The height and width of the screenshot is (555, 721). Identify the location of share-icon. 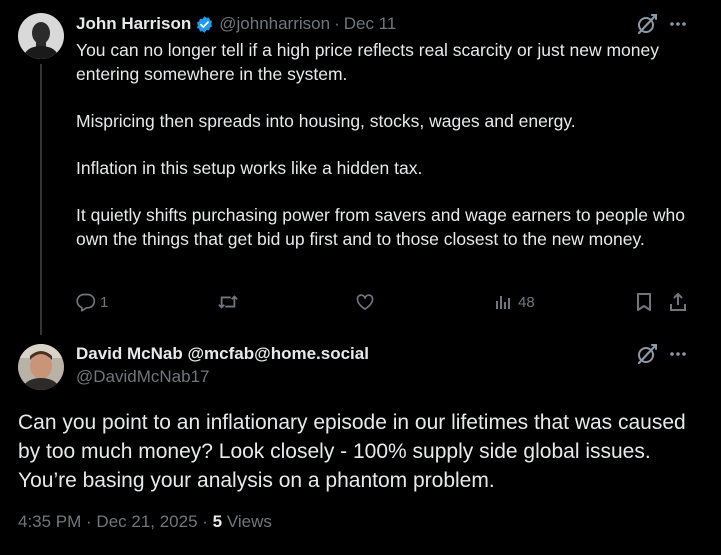
(678, 302).